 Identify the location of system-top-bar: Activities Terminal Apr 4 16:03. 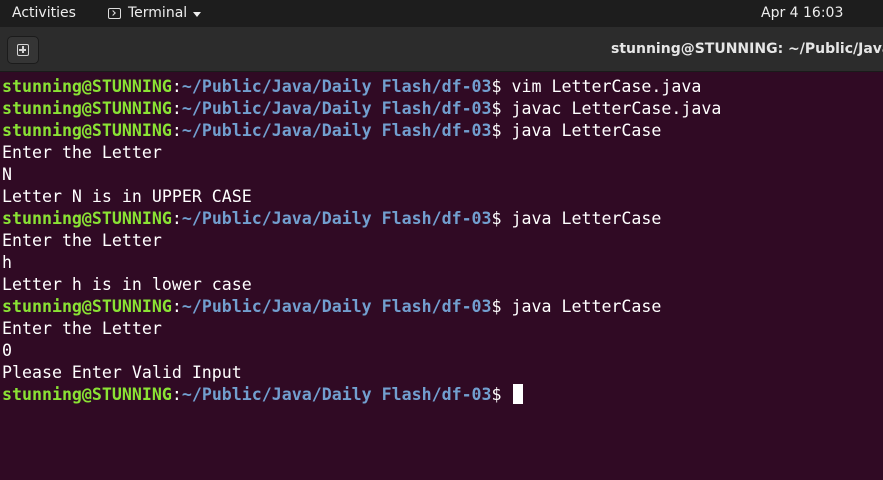
(441, 13).